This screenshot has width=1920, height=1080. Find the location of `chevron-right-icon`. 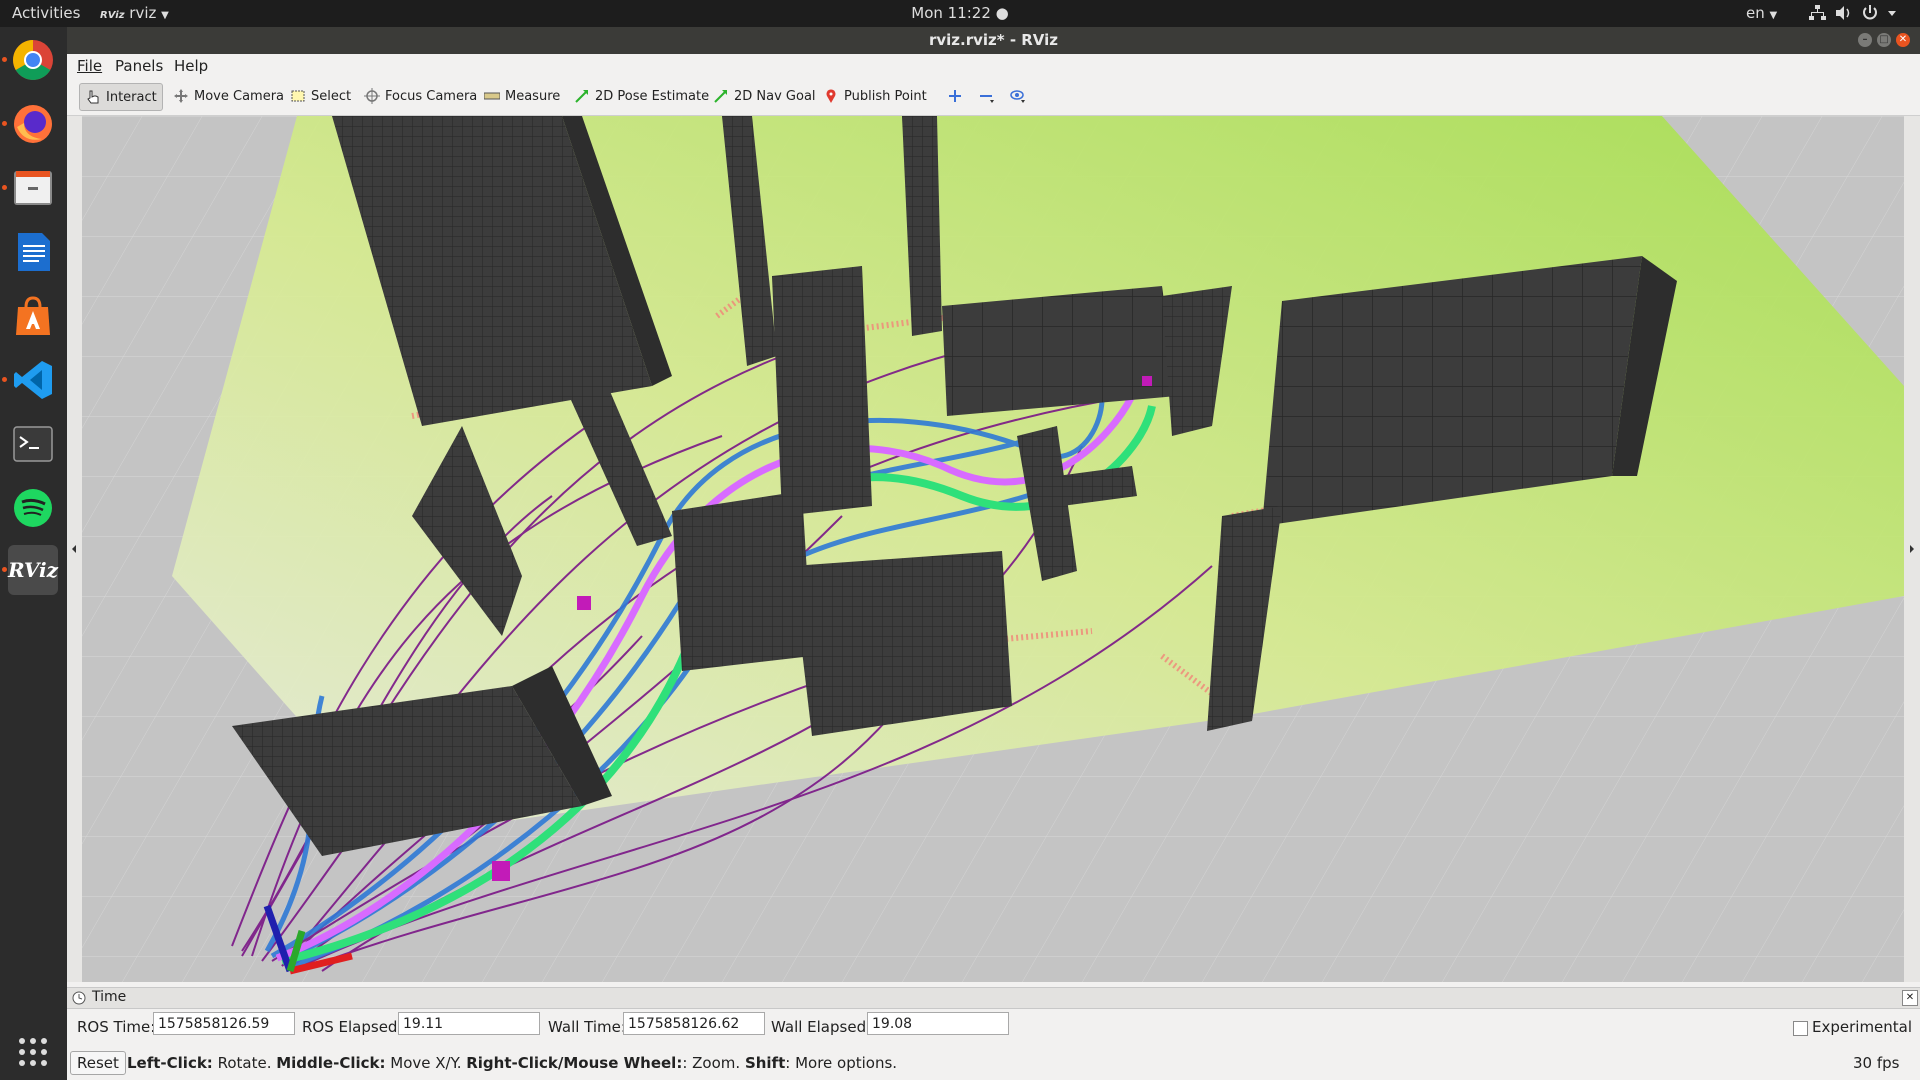

chevron-right-icon is located at coordinates (1912, 549).